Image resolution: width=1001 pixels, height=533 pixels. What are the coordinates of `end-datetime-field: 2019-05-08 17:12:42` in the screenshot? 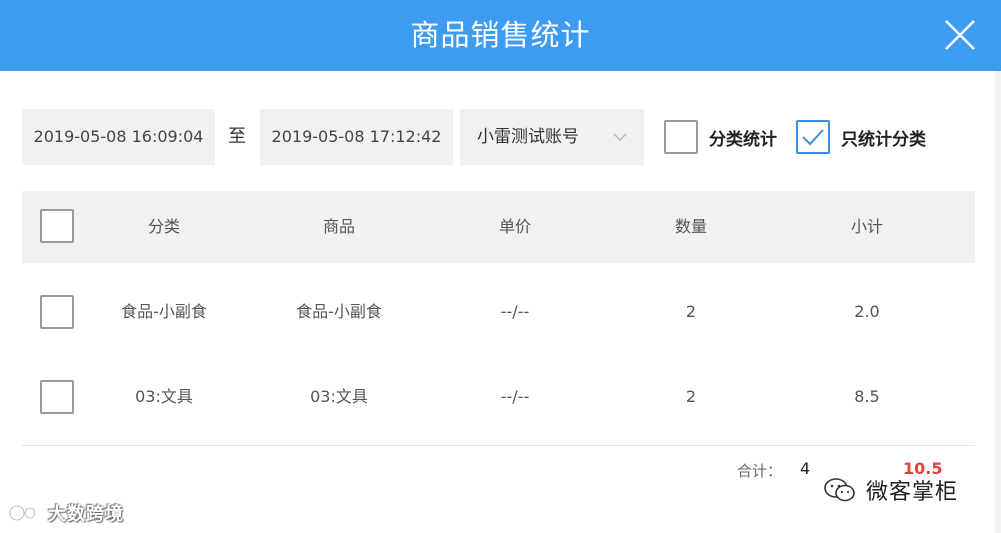 It's located at (356, 137).